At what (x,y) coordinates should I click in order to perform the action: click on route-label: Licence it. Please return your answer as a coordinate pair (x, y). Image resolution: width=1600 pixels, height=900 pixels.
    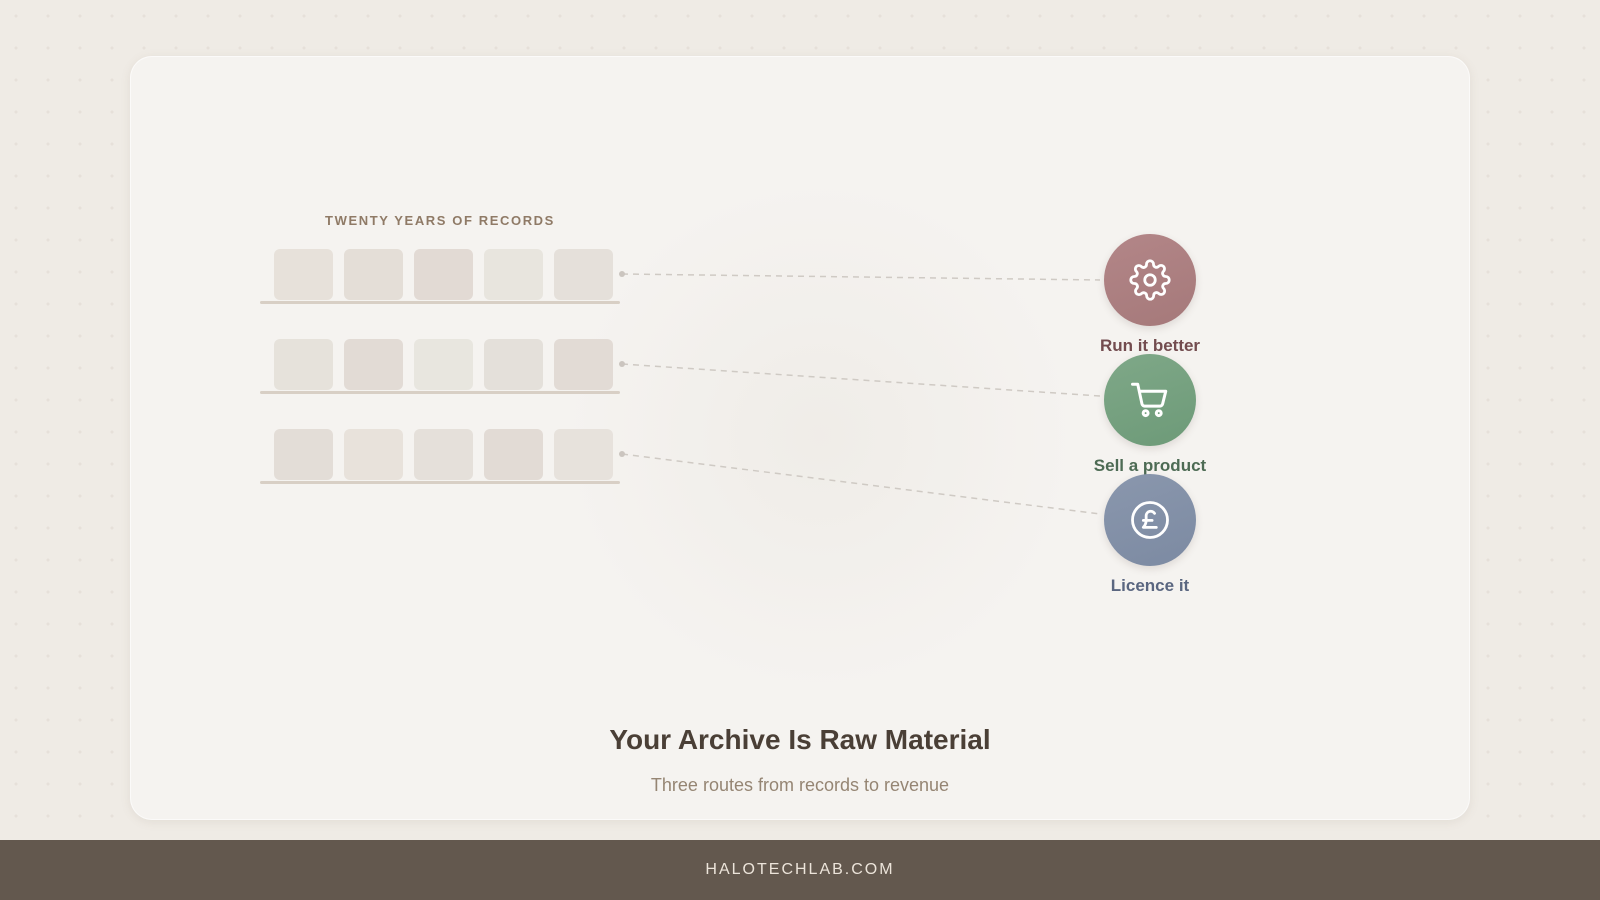
    Looking at the image, I should click on (1150, 585).